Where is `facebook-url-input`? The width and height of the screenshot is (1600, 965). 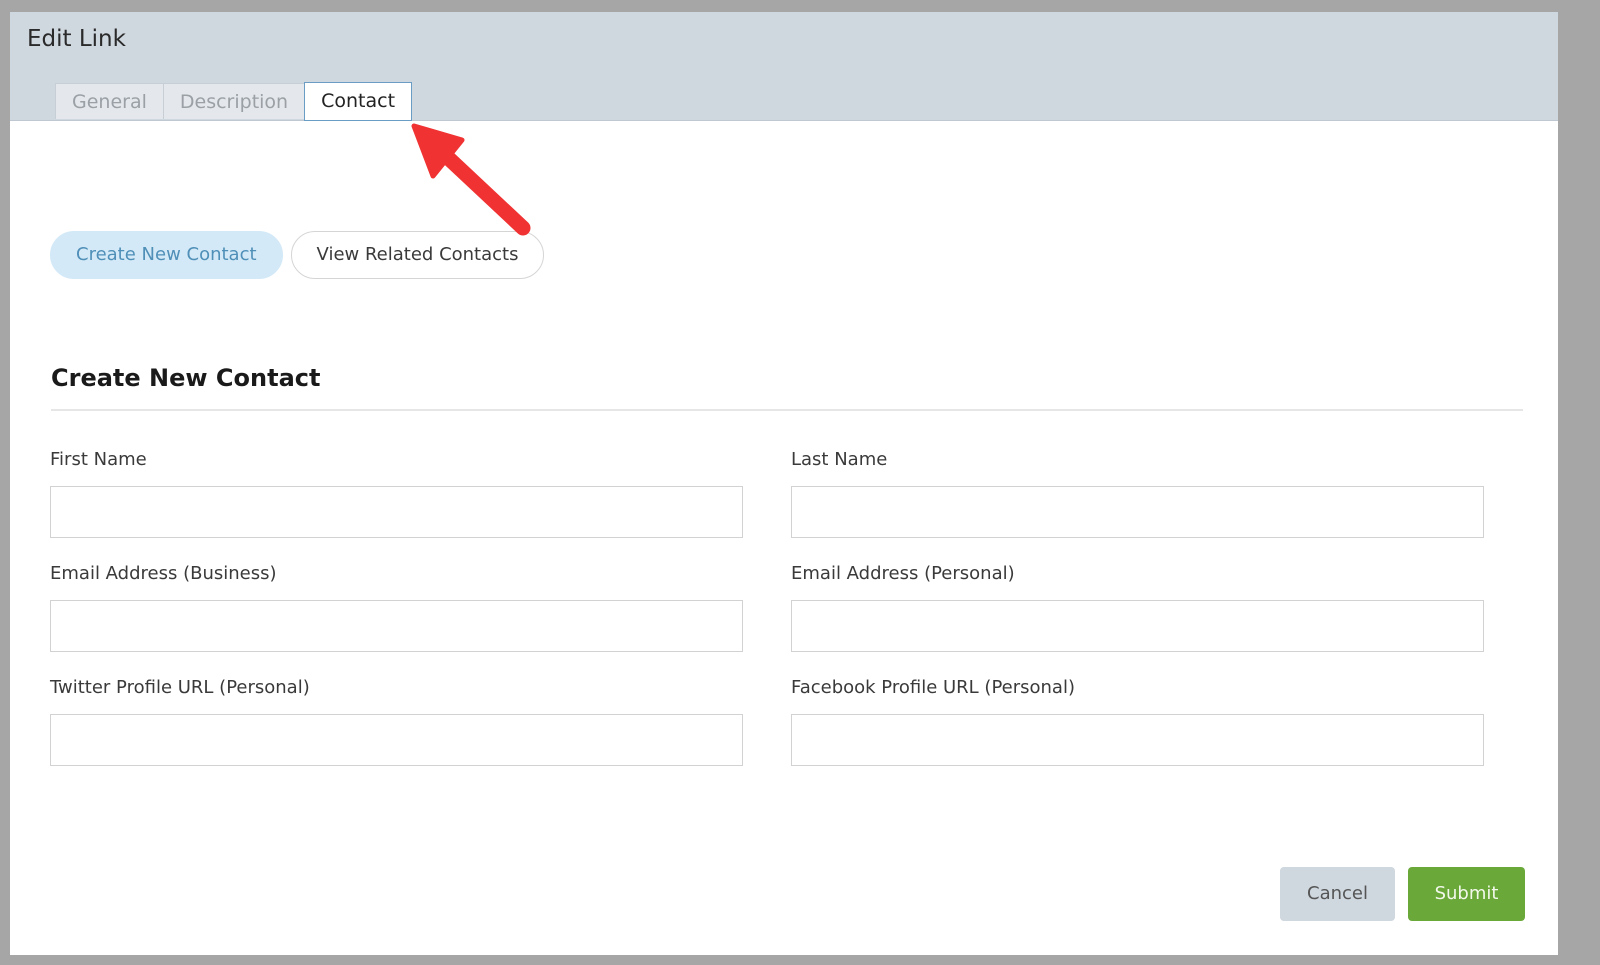 facebook-url-input is located at coordinates (1137, 740).